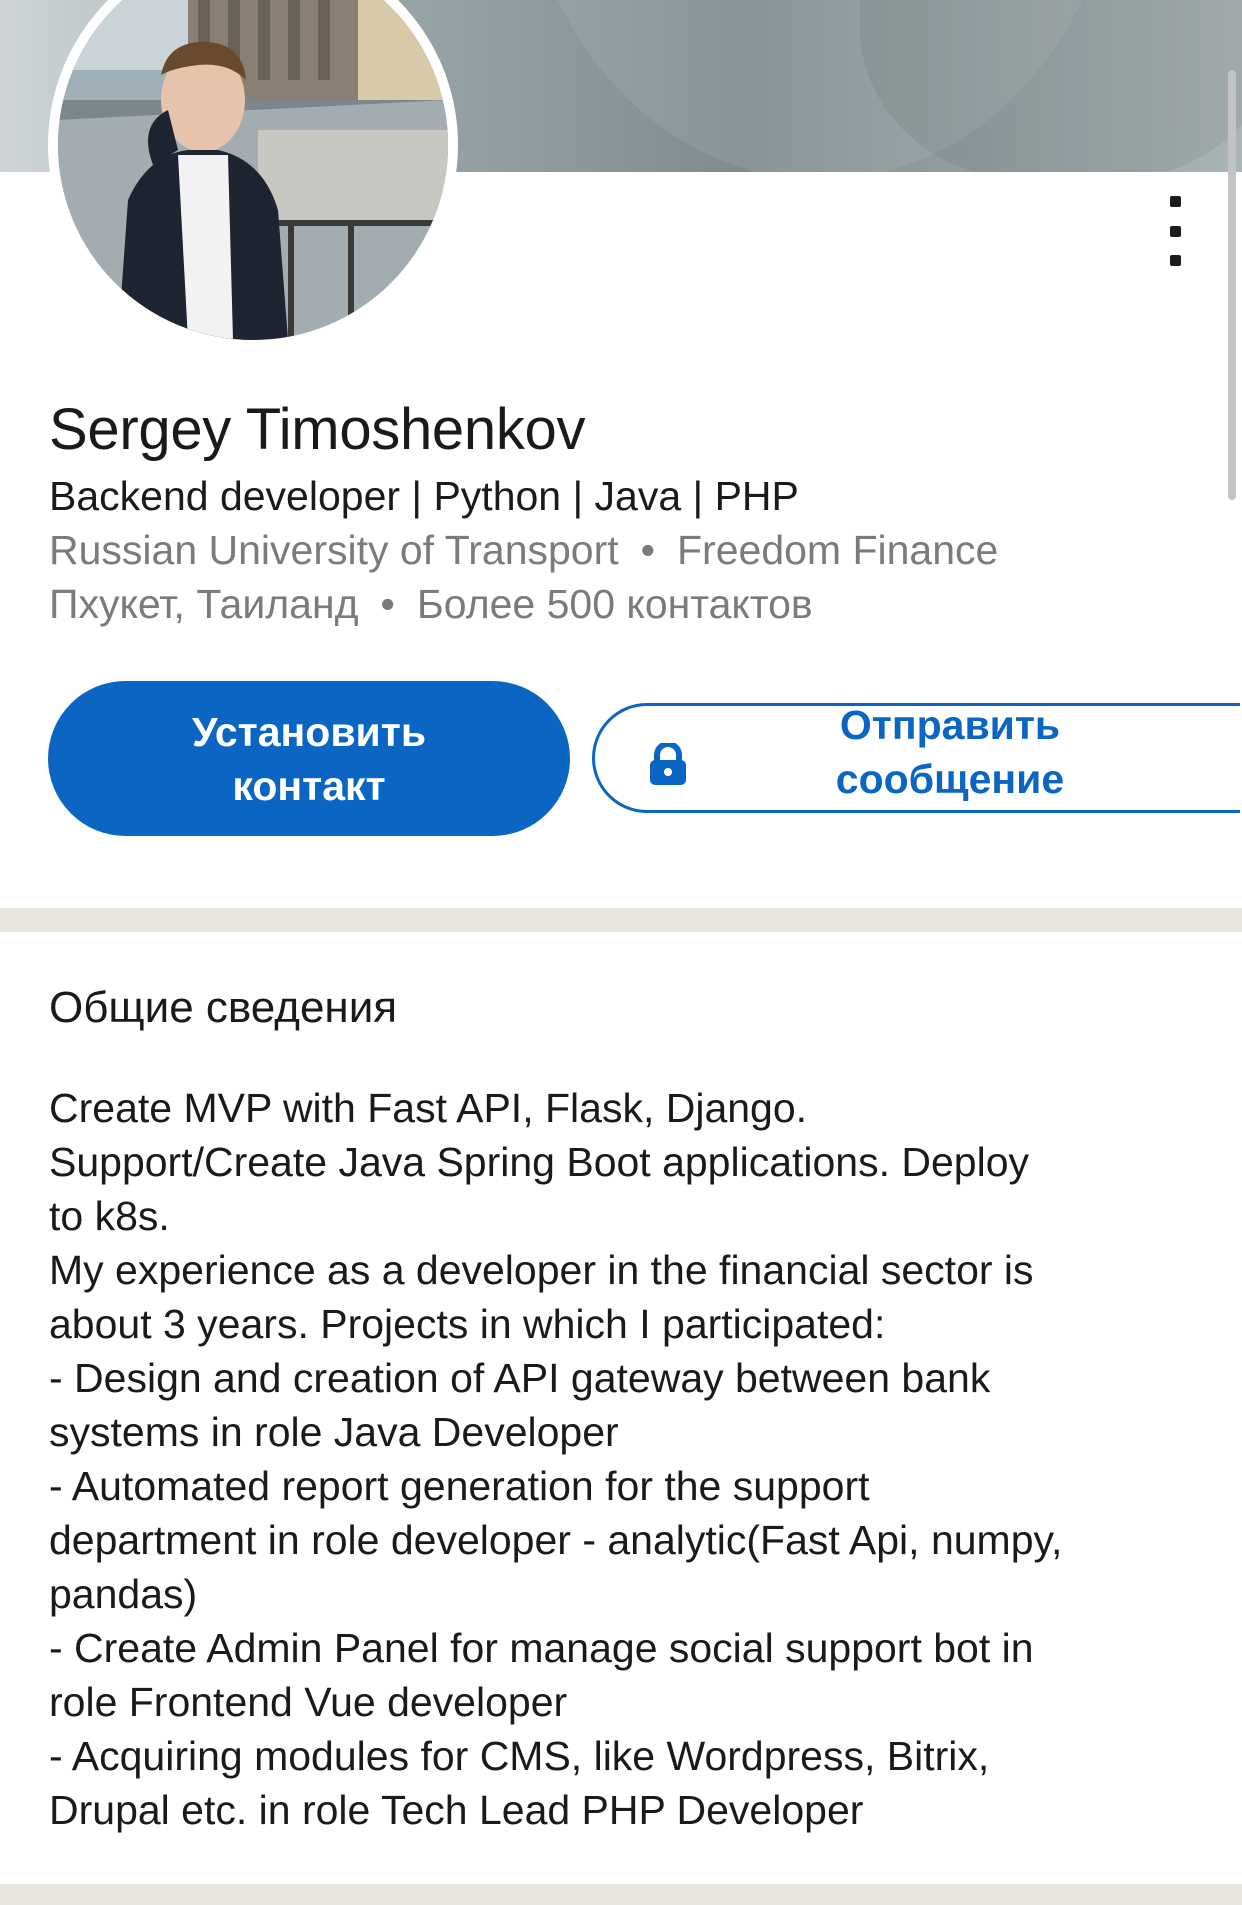  What do you see at coordinates (204, 604) in the screenshot?
I see `location-text: Пхукет, Таиланд` at bounding box center [204, 604].